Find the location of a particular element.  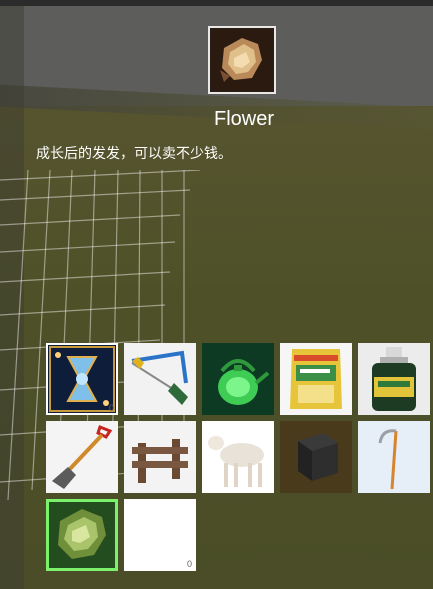

inventory-slot-shovel is located at coordinates (82, 457).